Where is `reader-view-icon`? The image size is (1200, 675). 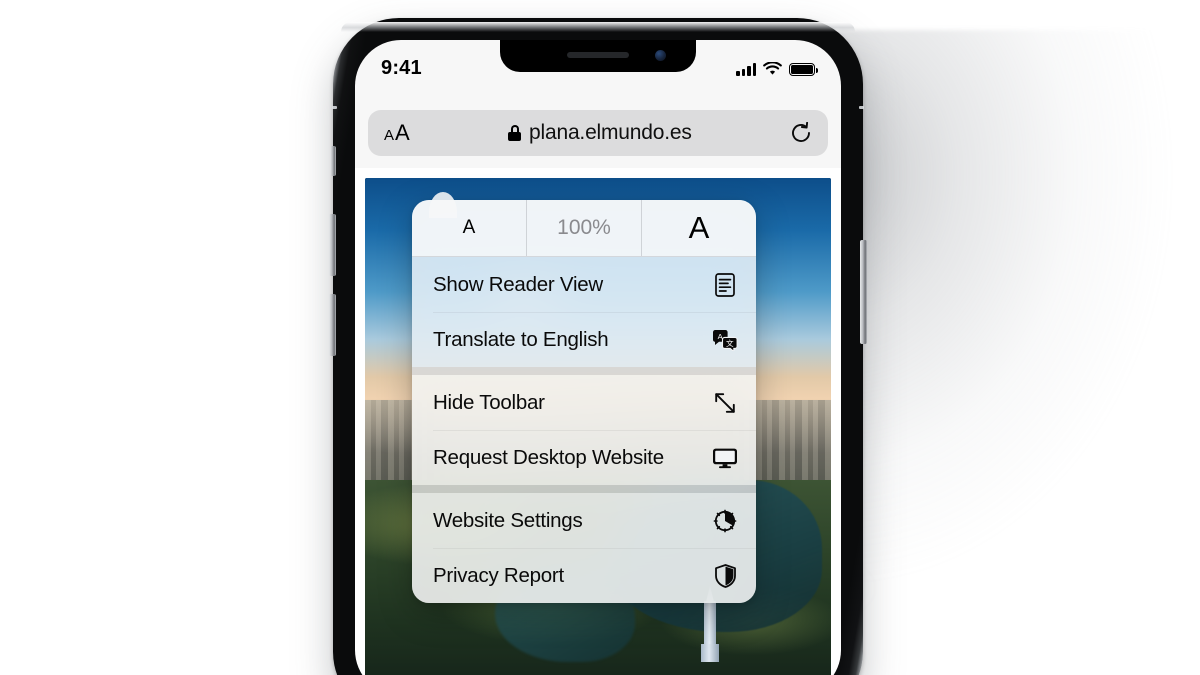 reader-view-icon is located at coordinates (725, 285).